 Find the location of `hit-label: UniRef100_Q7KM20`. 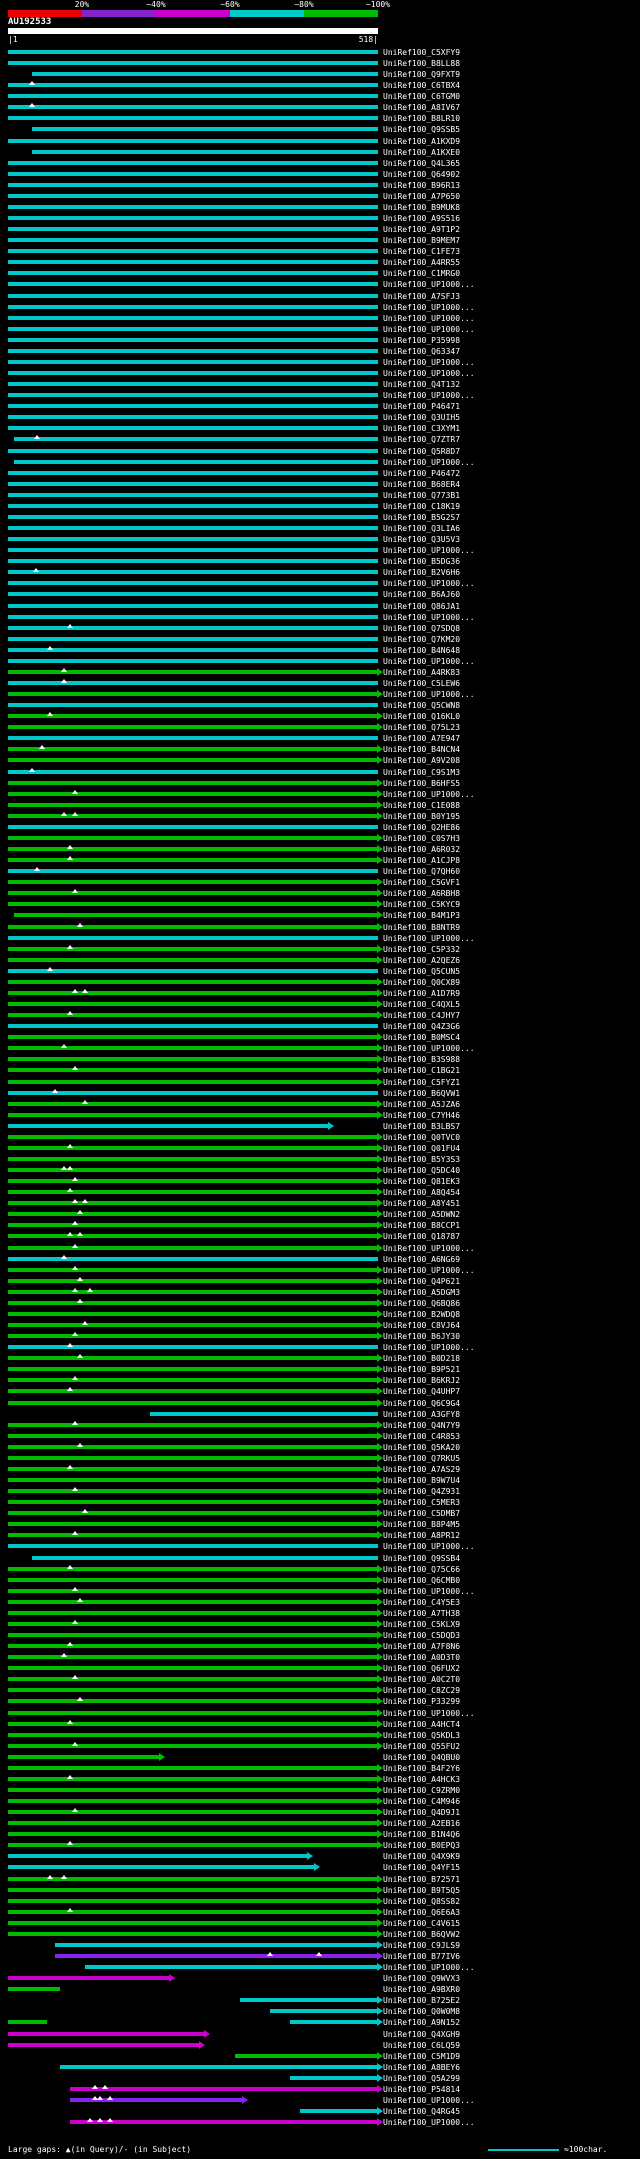

hit-label: UniRef100_Q7KM20 is located at coordinates (421, 639).